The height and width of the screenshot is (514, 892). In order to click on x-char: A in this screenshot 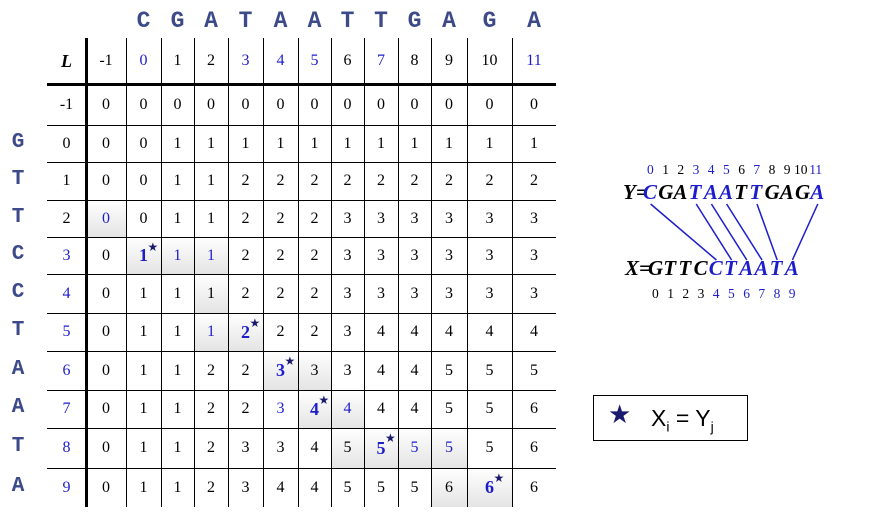, I will do `click(761, 268)`.